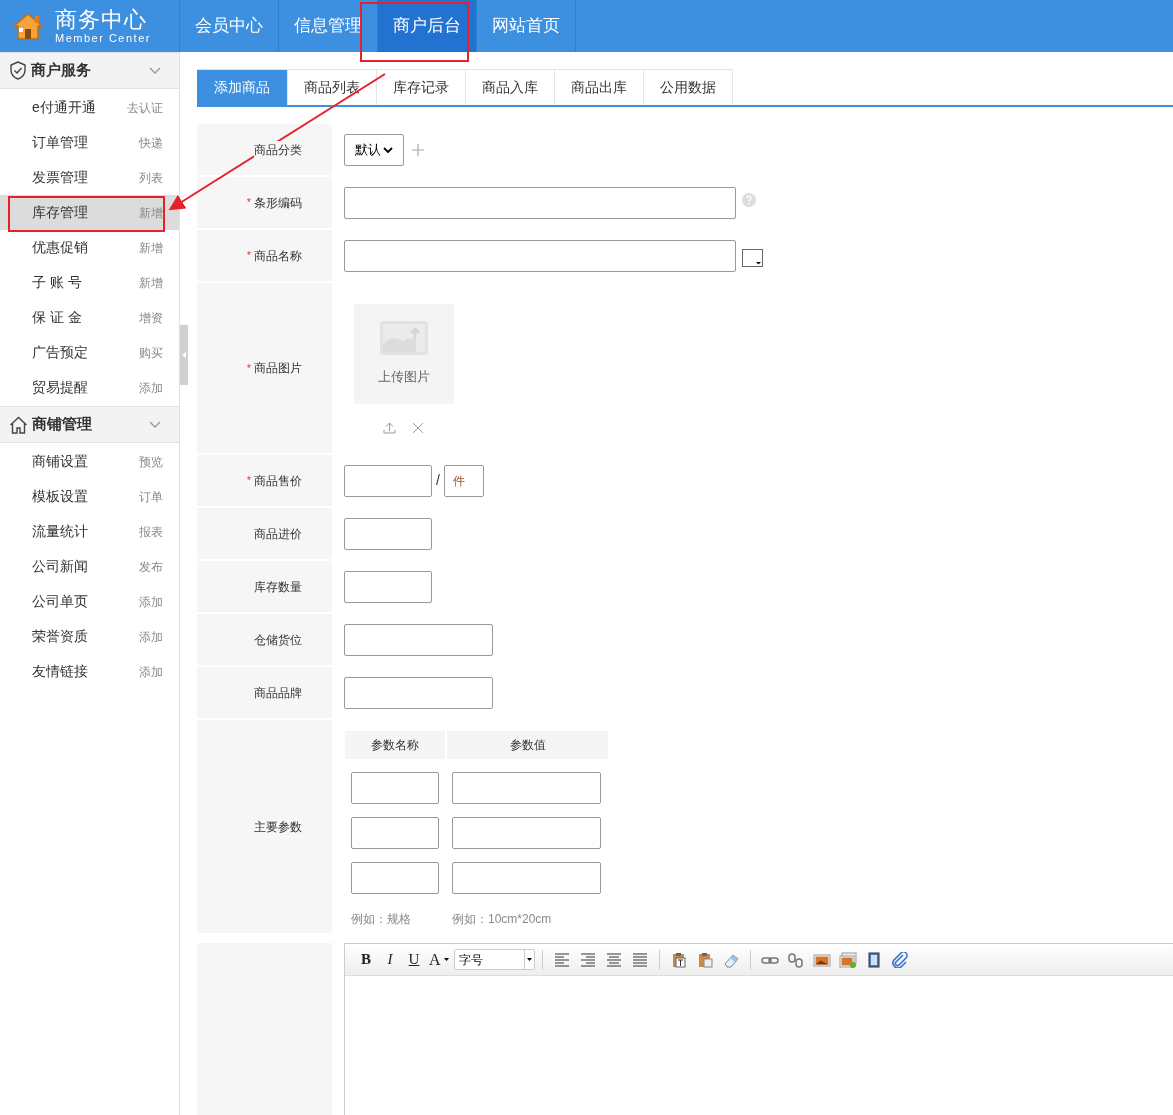 The height and width of the screenshot is (1115, 1173). What do you see at coordinates (613, 959) in the screenshot?
I see `align-center-icon` at bounding box center [613, 959].